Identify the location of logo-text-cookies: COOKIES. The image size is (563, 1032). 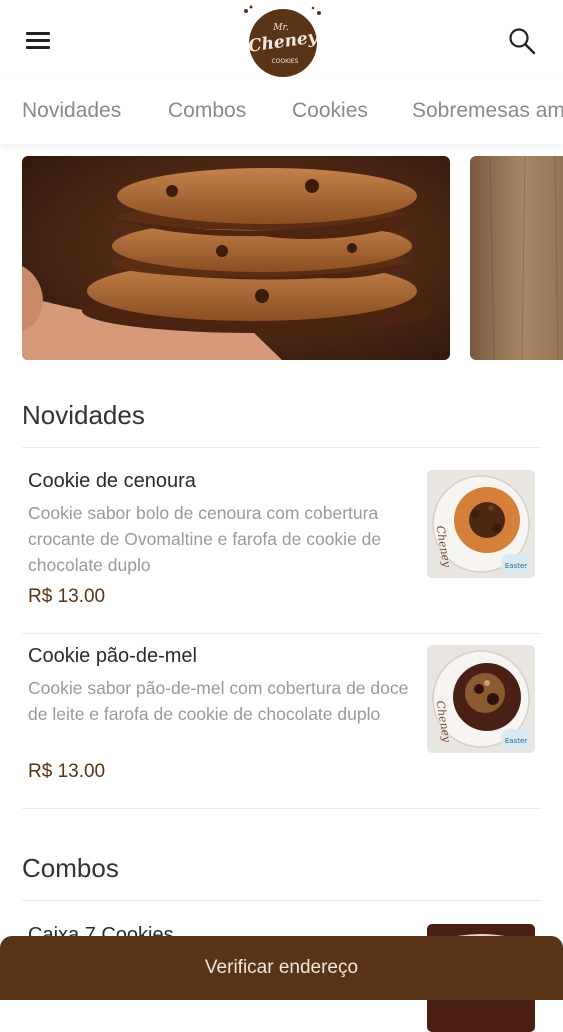
(285, 61).